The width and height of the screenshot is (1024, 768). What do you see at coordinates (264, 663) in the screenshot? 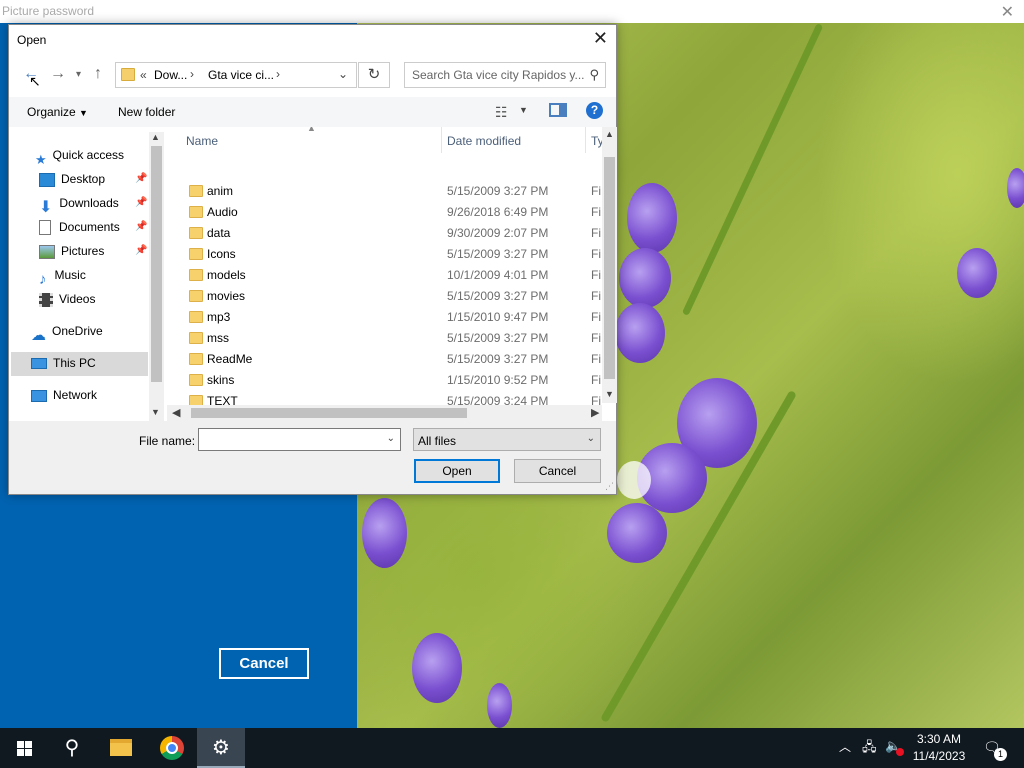
I see `picture-password-cancel-button: Cancel` at bounding box center [264, 663].